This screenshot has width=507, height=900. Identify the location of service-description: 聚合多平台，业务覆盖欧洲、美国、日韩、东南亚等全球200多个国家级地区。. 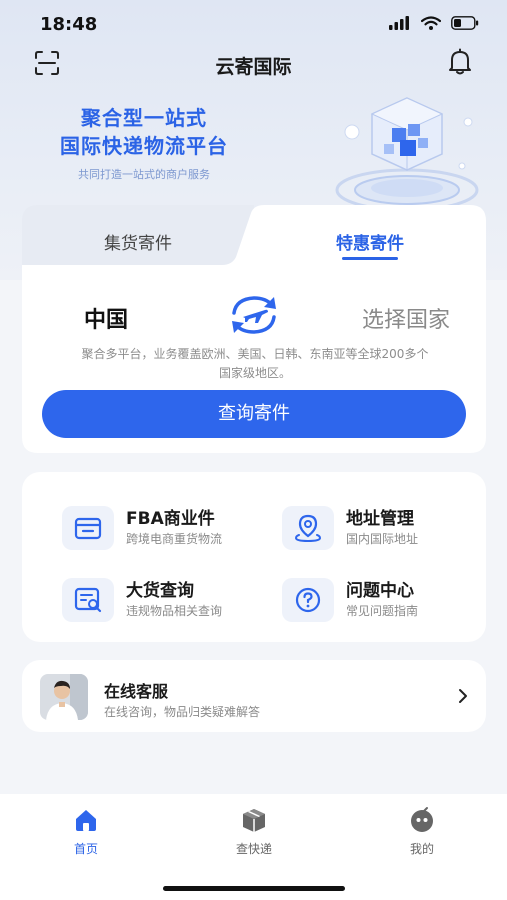
(255, 363).